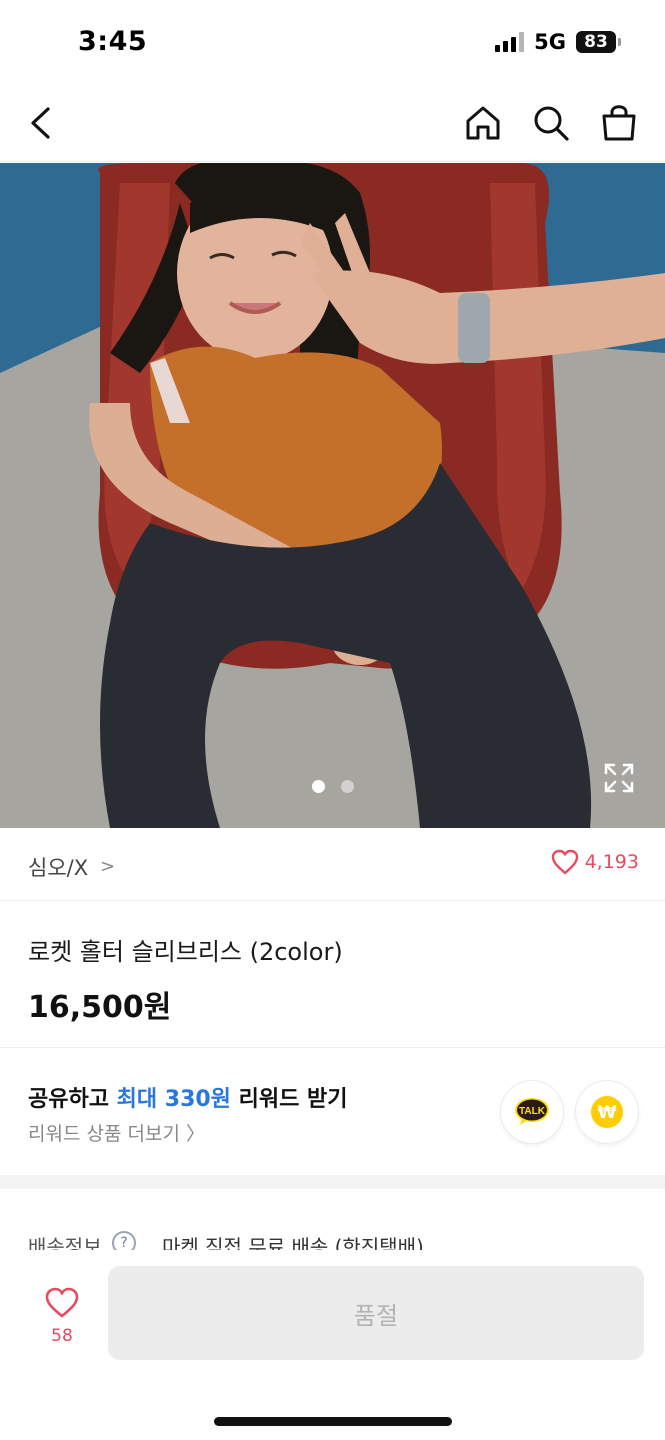 The image size is (665, 1440). I want to click on won-symbol: ₩, so click(607, 1113).